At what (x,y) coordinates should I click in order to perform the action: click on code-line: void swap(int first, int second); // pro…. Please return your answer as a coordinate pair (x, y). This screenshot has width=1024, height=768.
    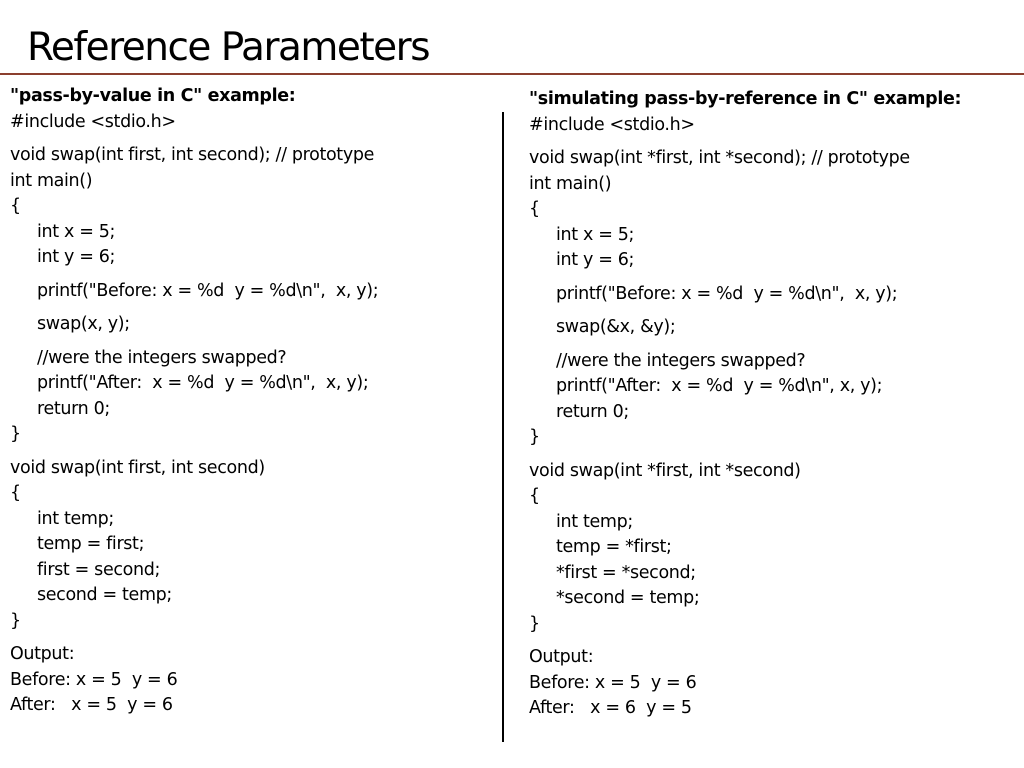
    Looking at the image, I should click on (192, 155).